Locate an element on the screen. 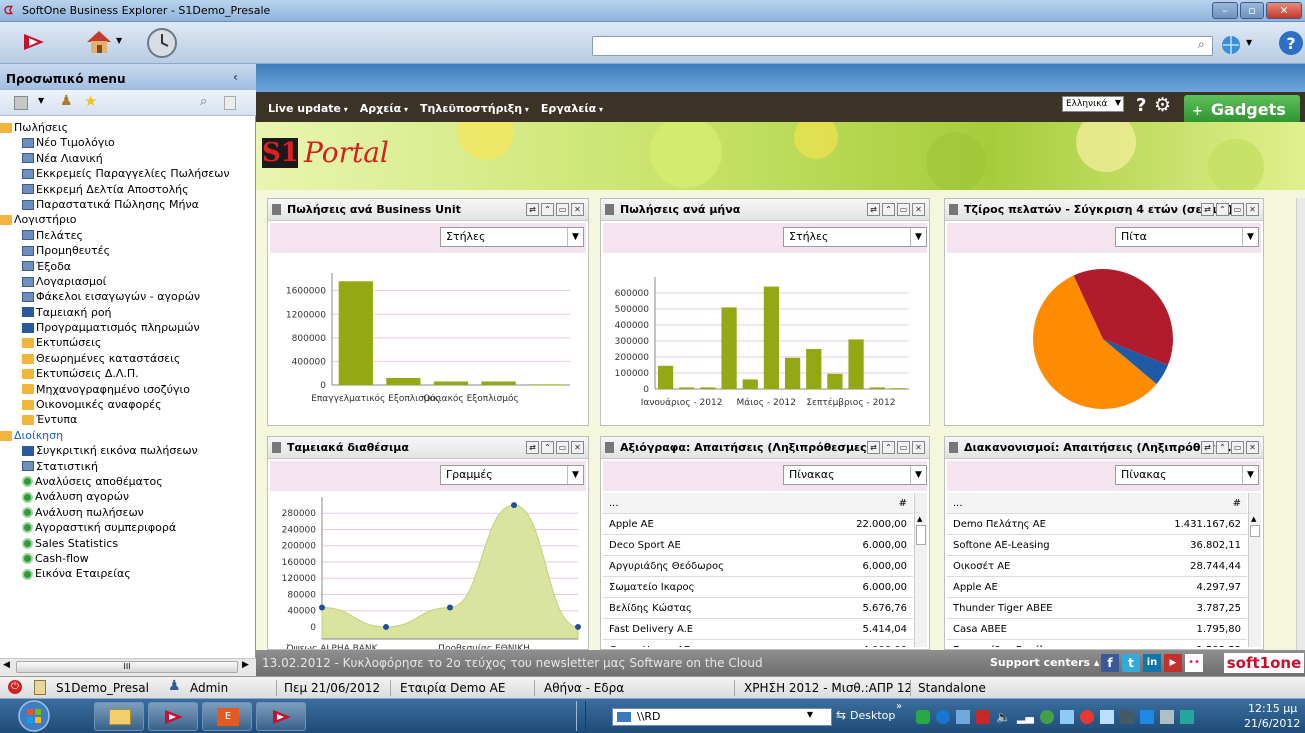 The image size is (1305, 733). table-scrollbar: ▲ is located at coordinates (1254, 570).